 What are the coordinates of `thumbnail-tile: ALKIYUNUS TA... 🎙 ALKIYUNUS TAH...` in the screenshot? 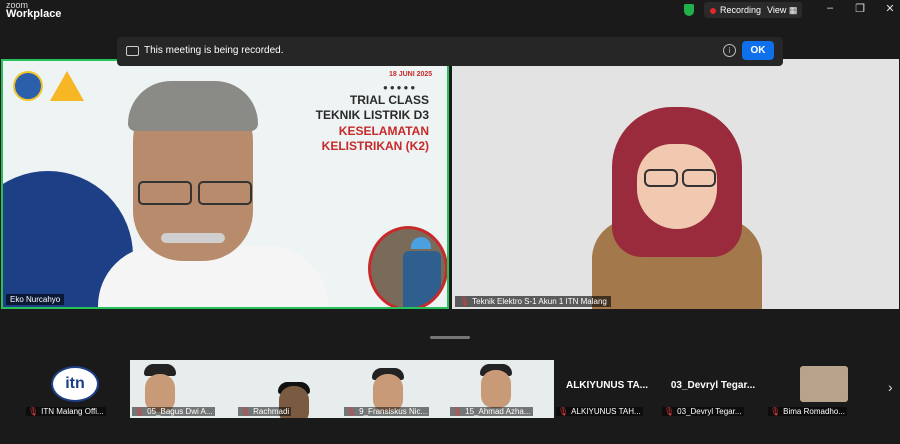 It's located at (607, 389).